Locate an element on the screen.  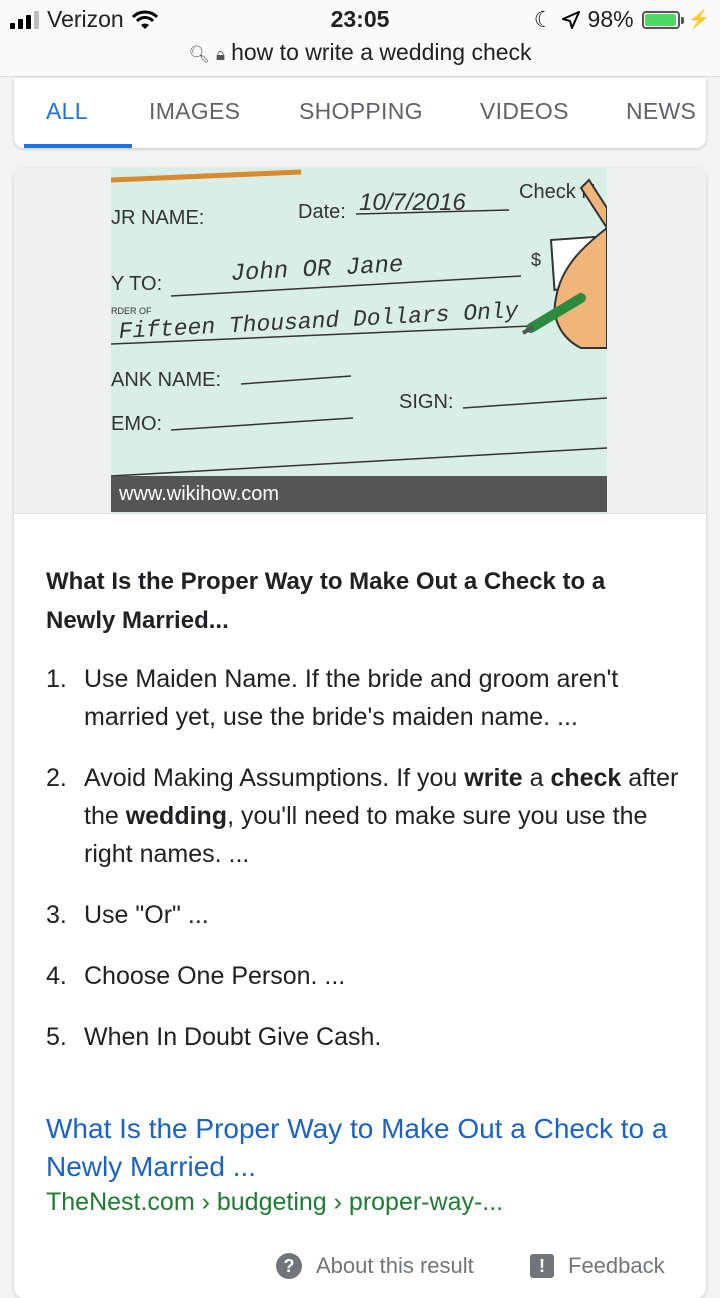
search-tabs: ALL IMAGES SHOPPING VIDEOS NEWS is located at coordinates (360, 113).